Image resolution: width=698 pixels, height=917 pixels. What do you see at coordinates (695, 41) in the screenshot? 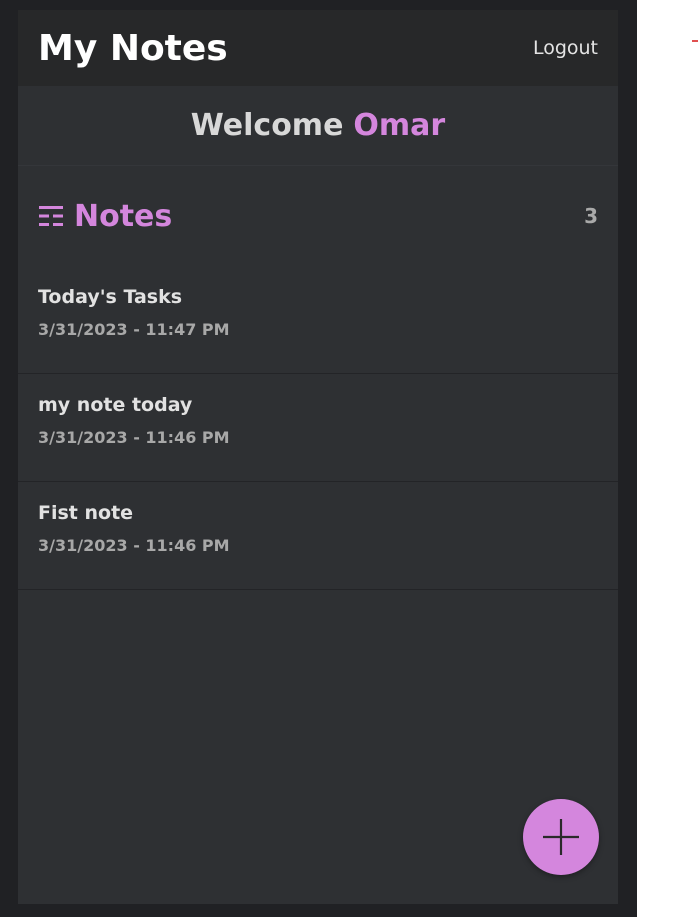
I see `edge-mark` at bounding box center [695, 41].